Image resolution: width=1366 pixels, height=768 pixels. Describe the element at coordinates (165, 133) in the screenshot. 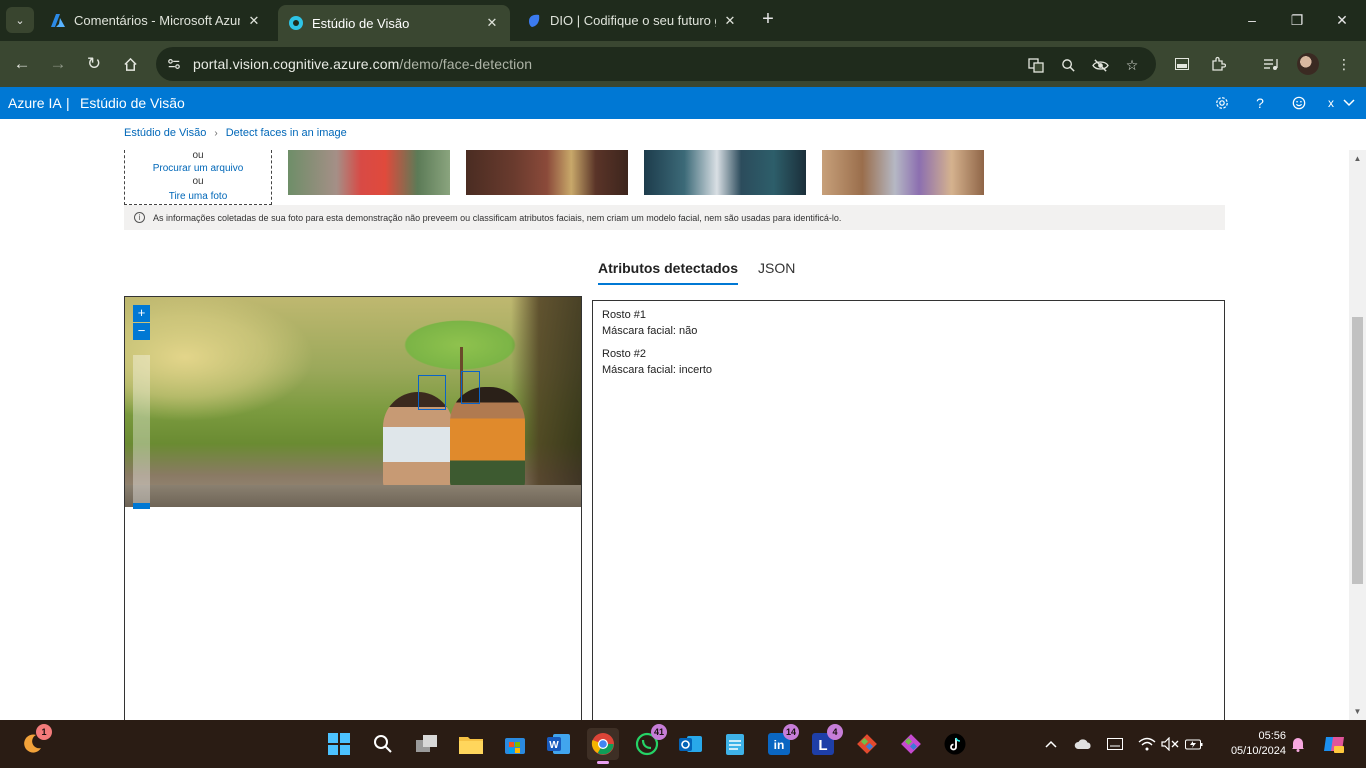

I see `breadcrumb-home-link: Estúdio de Visão` at that location.